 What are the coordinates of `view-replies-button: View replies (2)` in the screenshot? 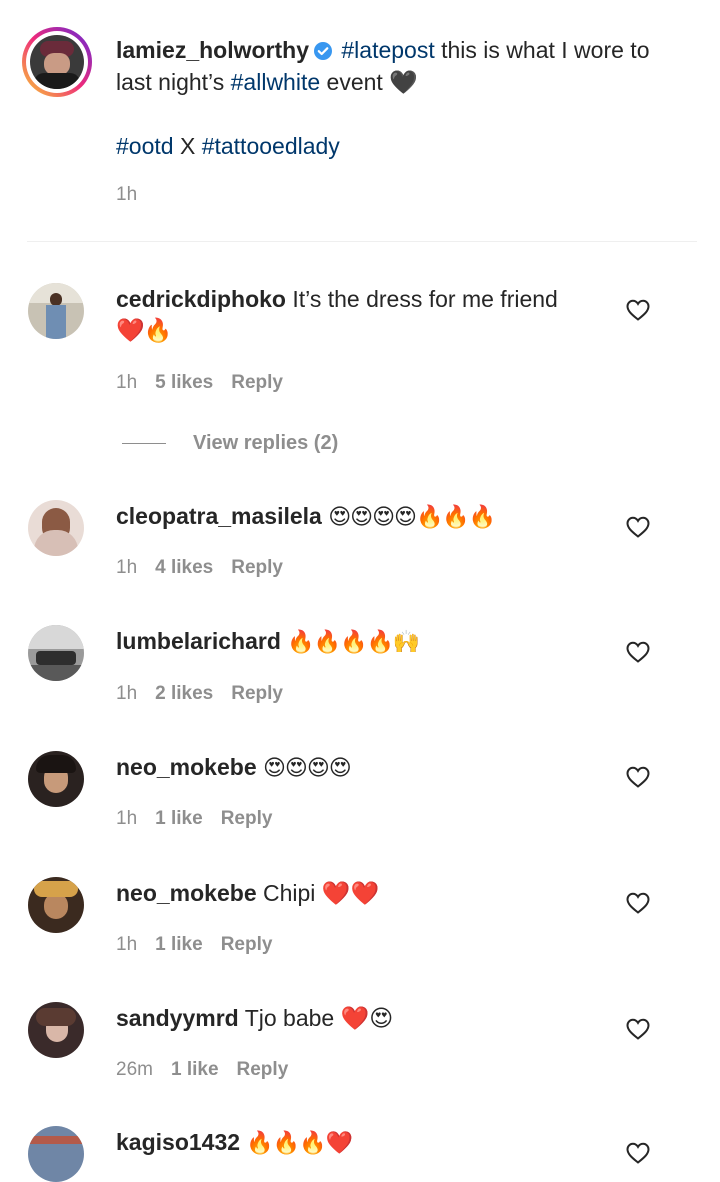 It's located at (265, 443).